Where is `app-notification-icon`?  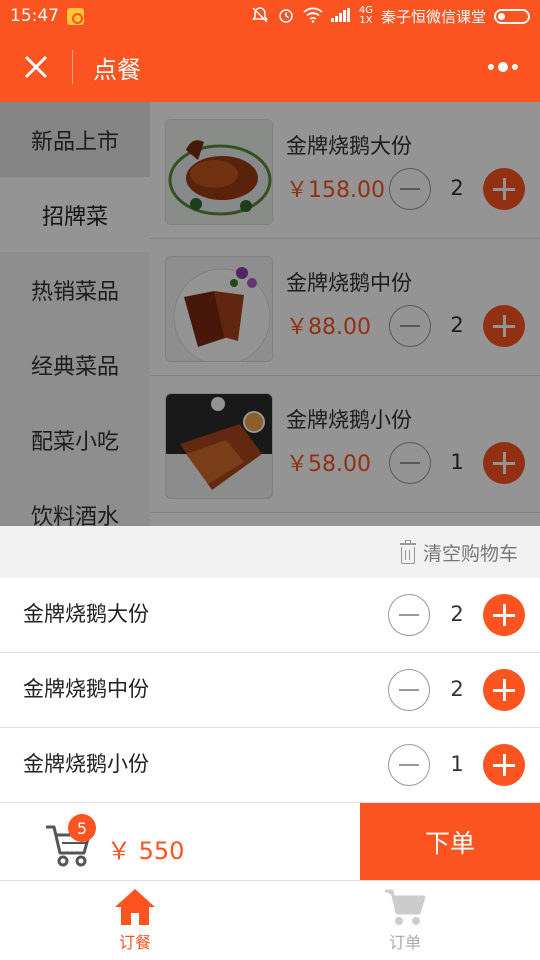
app-notification-icon is located at coordinates (75, 16).